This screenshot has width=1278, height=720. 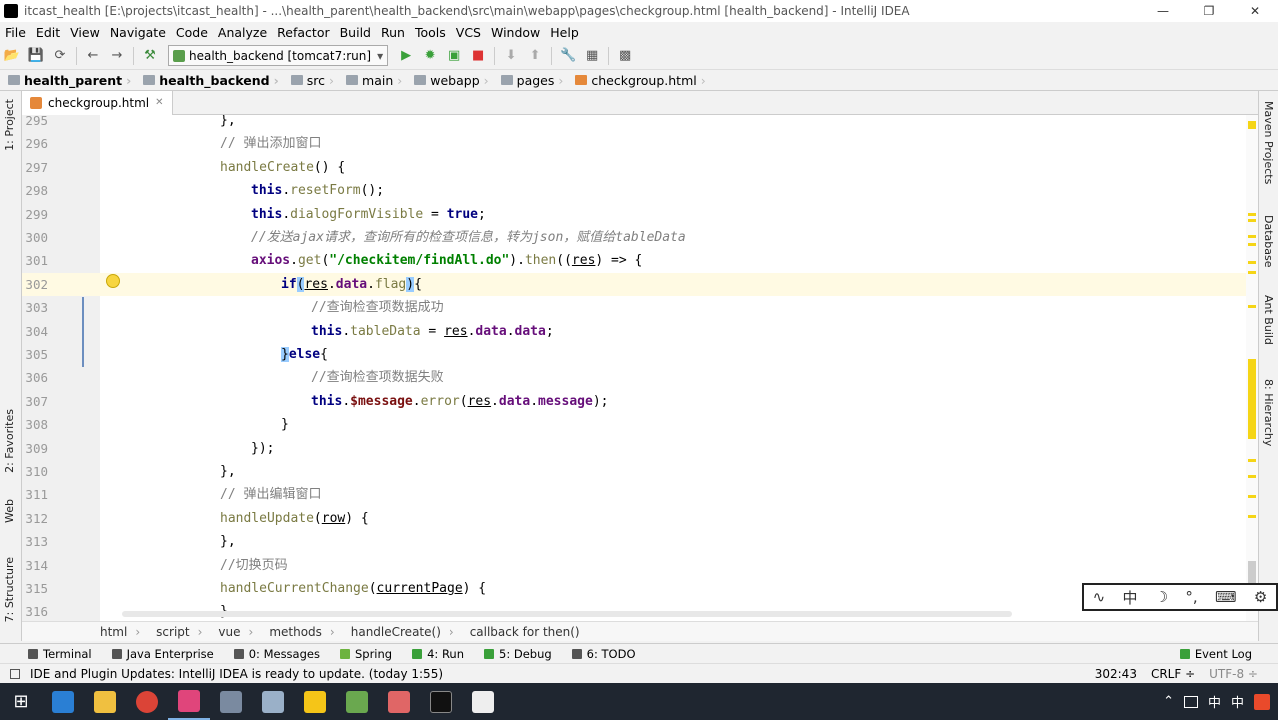 What do you see at coordinates (592, 56) in the screenshot?
I see `project-structure-icon: ▦` at bounding box center [592, 56].